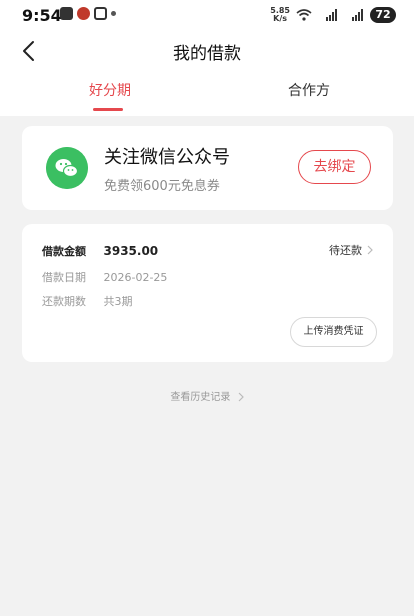 The width and height of the screenshot is (414, 616). What do you see at coordinates (200, 397) in the screenshot?
I see `view-history-label: 查看历史记录` at bounding box center [200, 397].